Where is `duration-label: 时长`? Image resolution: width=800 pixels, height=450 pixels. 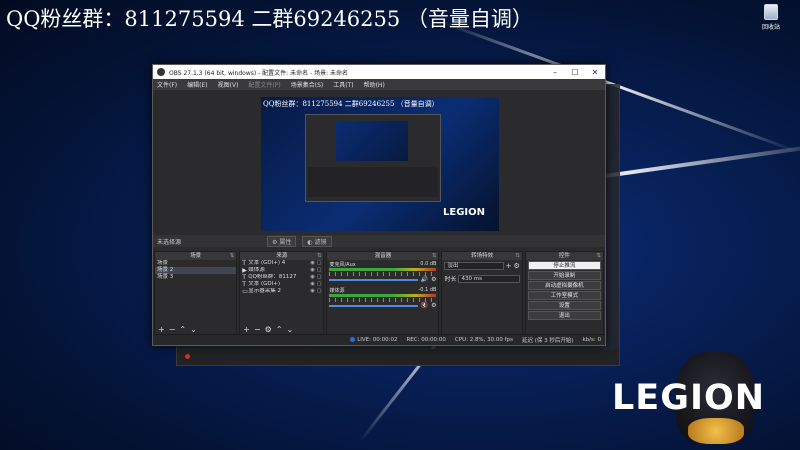
duration-label: 时长 is located at coordinates (450, 279).